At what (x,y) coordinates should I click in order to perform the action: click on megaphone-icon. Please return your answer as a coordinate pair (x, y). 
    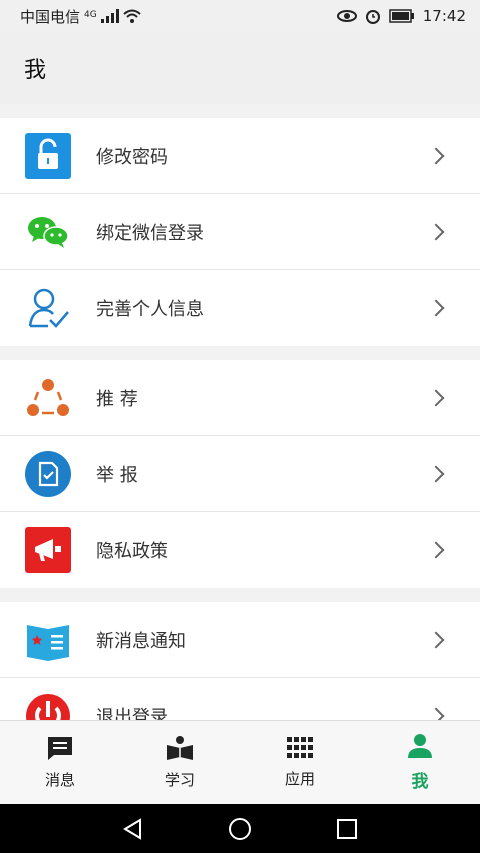
    Looking at the image, I should click on (48, 550).